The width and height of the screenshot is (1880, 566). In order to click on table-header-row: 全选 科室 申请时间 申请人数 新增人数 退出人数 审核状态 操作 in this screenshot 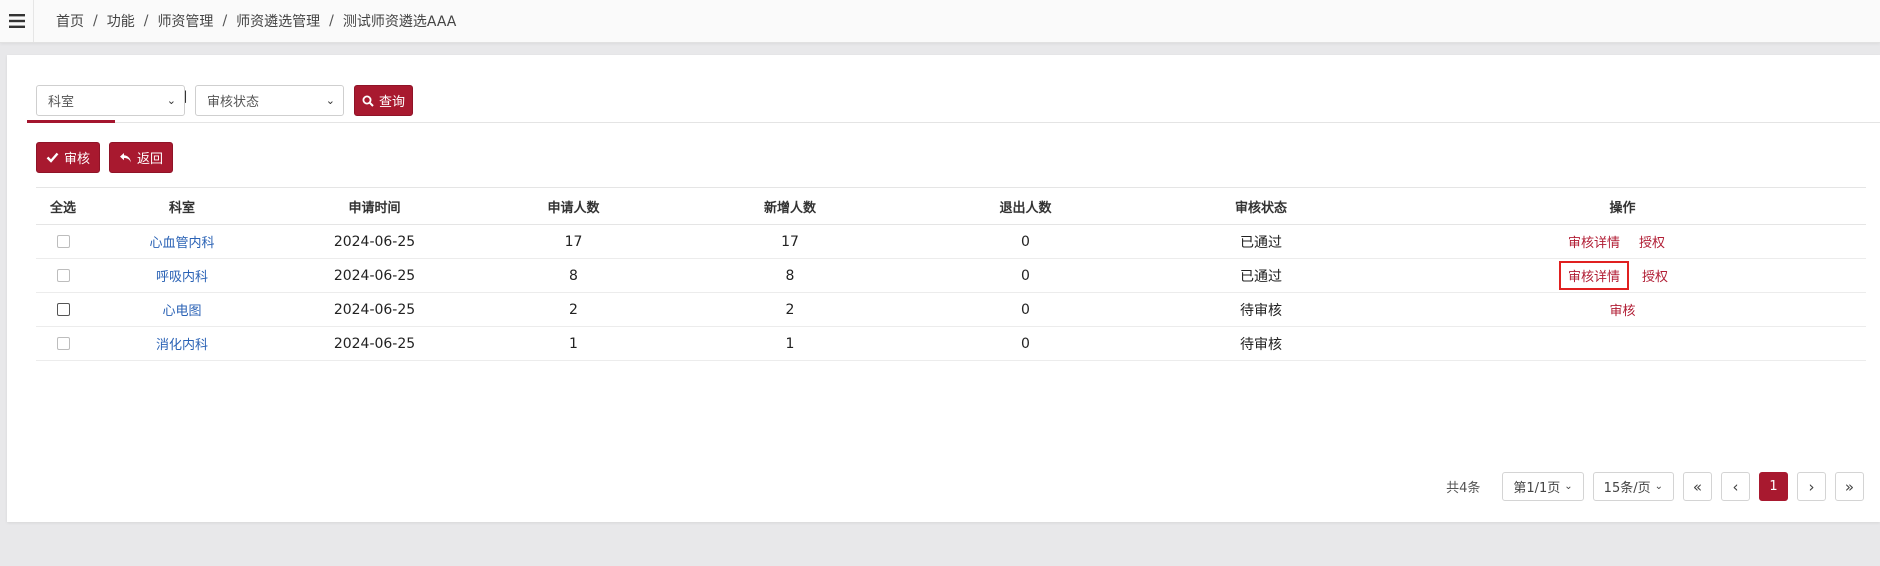, I will do `click(951, 206)`.